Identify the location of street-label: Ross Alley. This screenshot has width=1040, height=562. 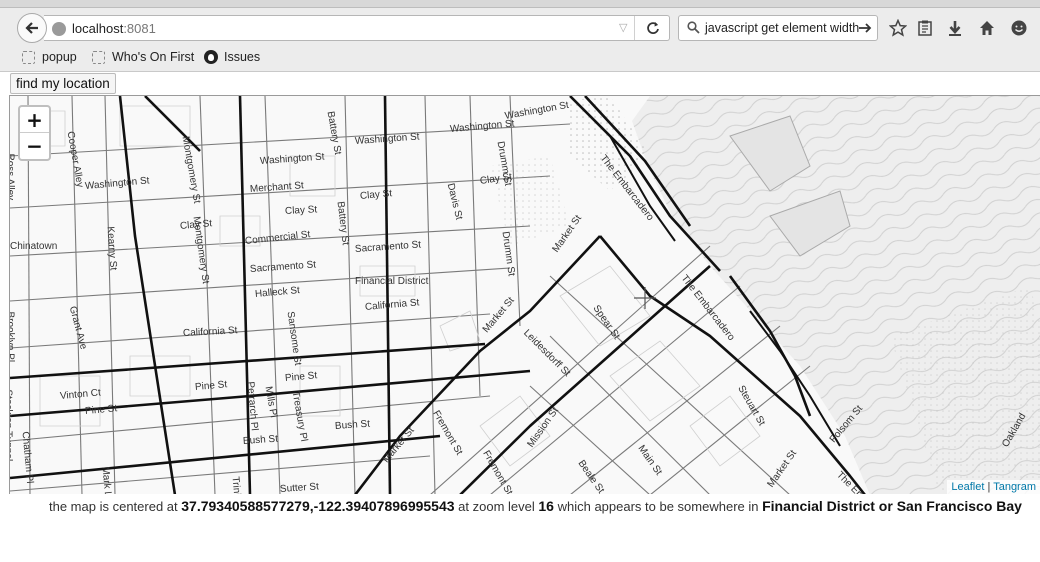
(12, 177).